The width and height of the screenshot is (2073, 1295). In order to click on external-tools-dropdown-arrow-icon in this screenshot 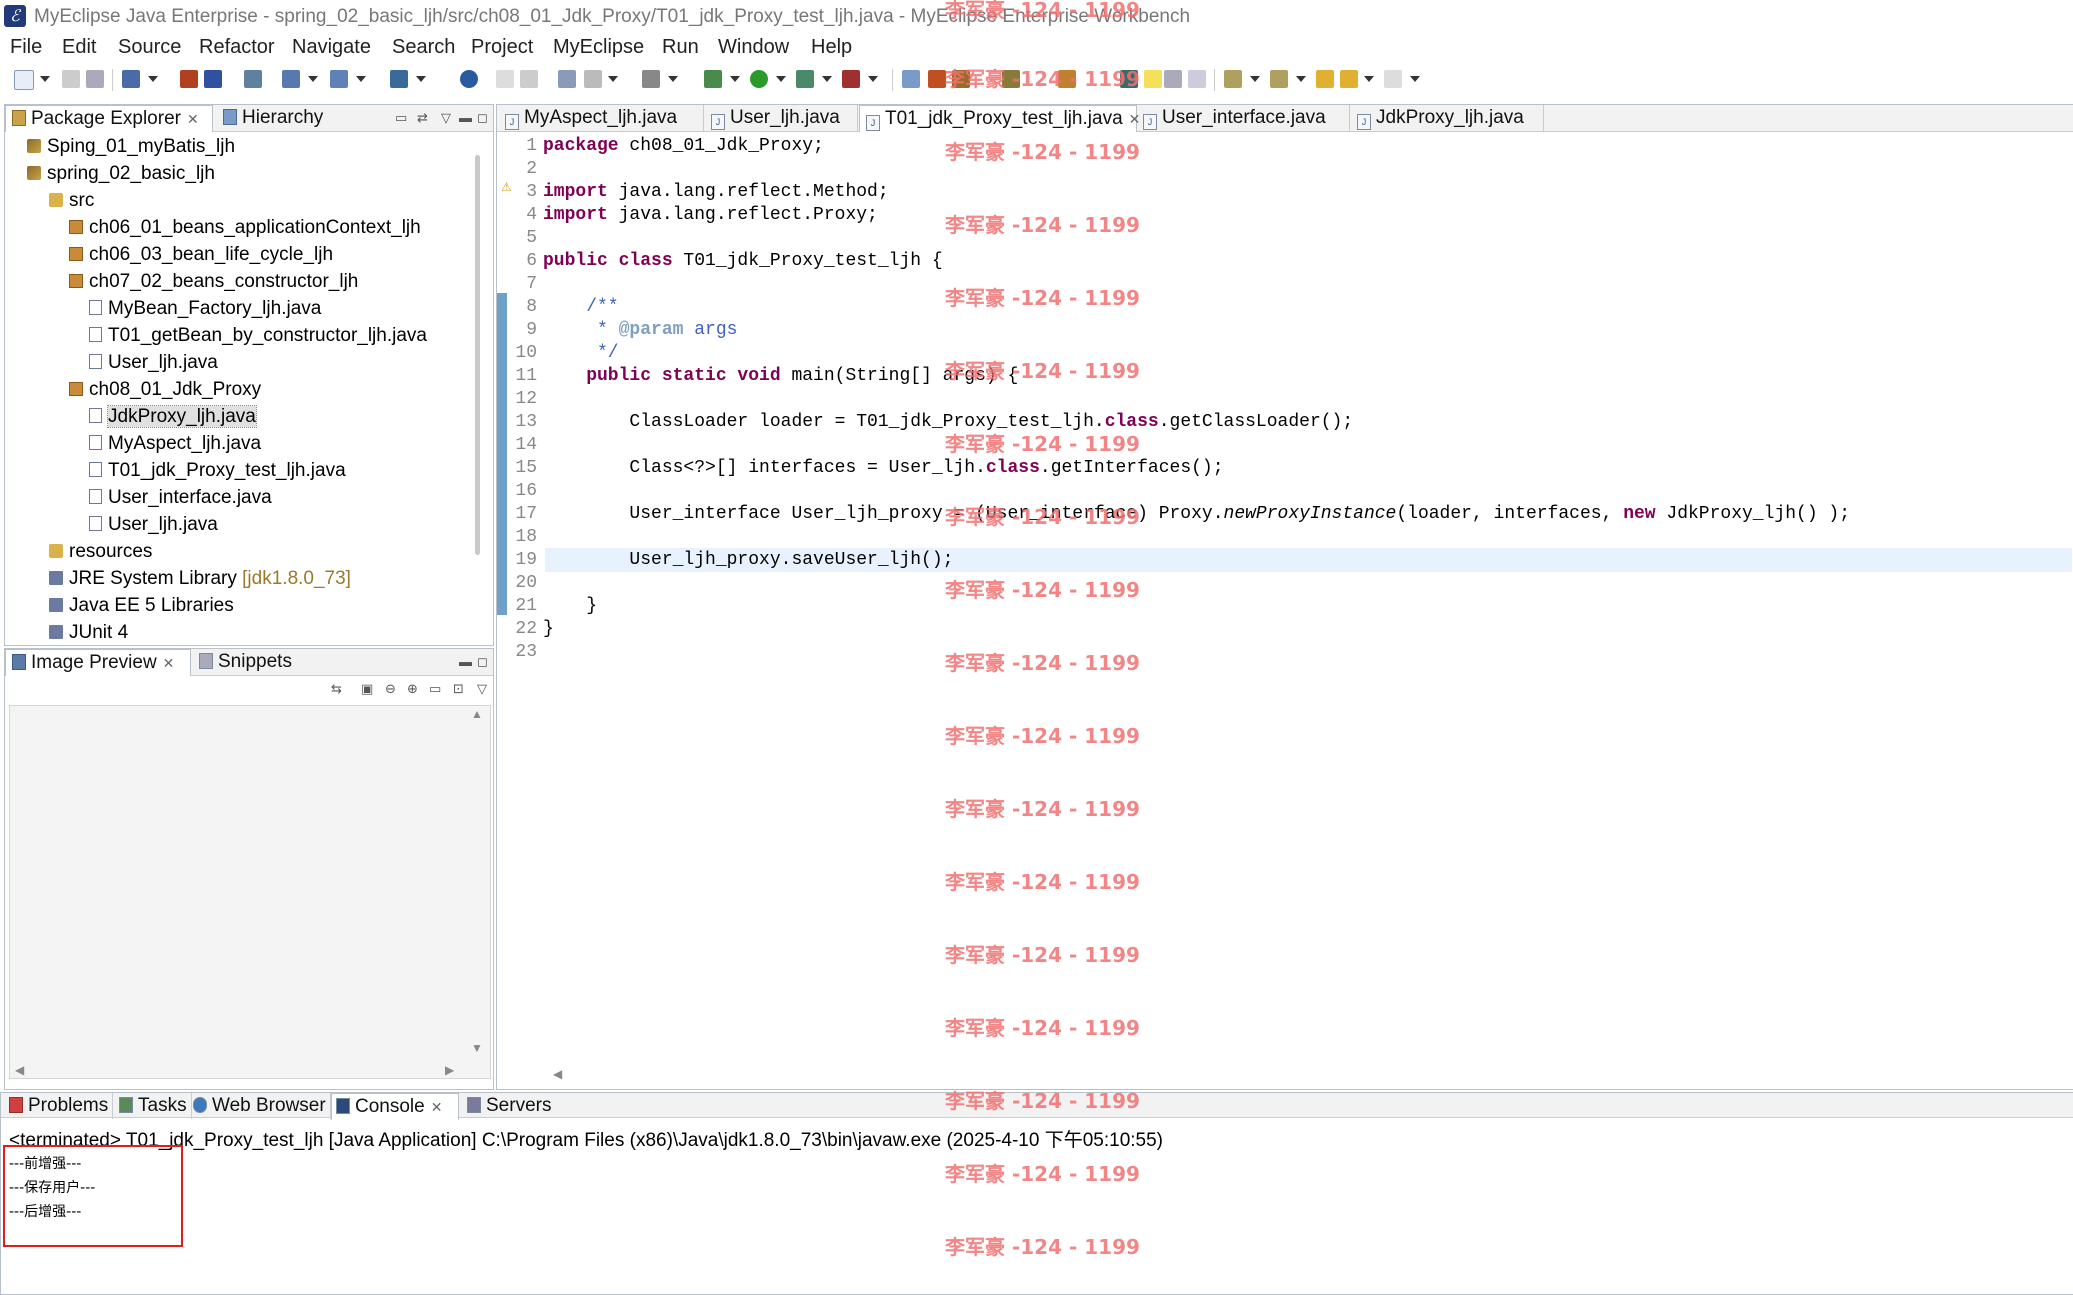, I will do `click(873, 79)`.